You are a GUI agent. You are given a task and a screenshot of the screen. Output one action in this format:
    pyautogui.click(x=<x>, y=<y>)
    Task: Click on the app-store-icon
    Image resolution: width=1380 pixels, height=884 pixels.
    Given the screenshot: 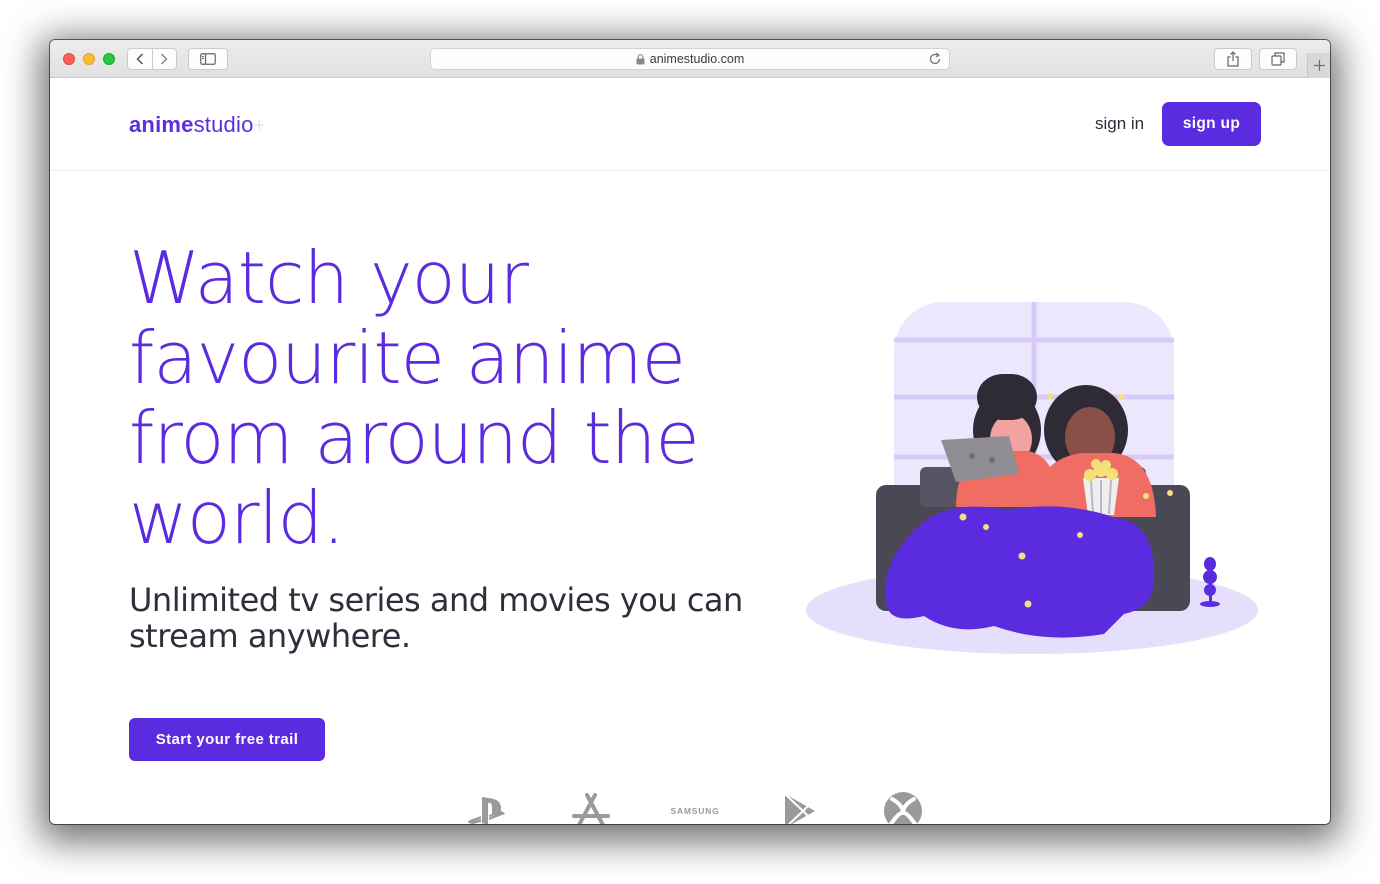 What is the action you would take?
    pyautogui.click(x=591, y=808)
    